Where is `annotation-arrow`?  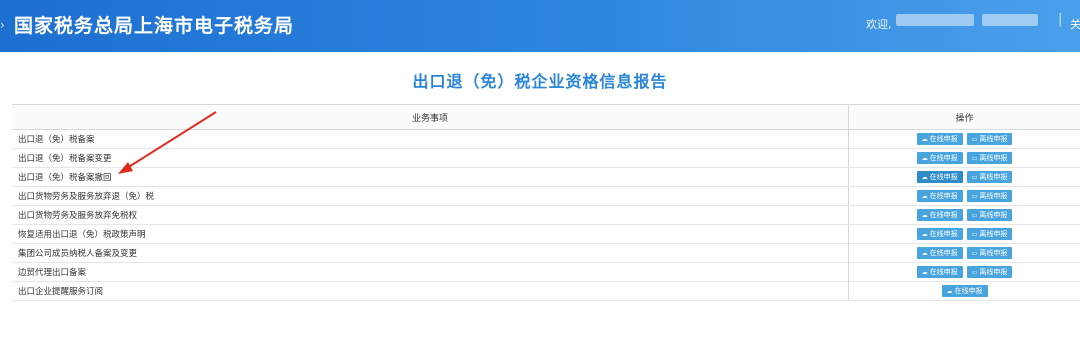
annotation-arrow is located at coordinates (167, 142).